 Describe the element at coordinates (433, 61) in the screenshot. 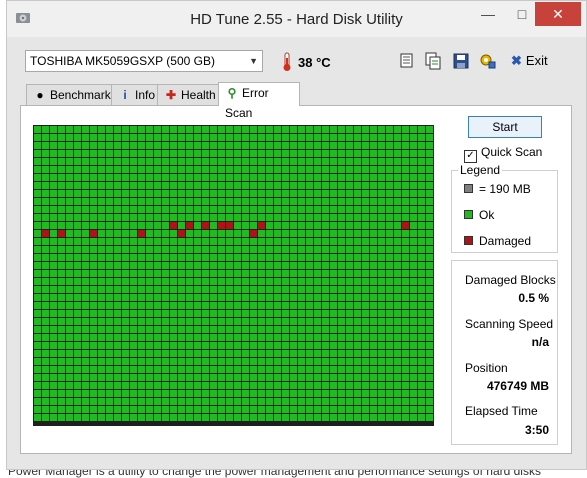

I see `copy-all-icon` at that location.